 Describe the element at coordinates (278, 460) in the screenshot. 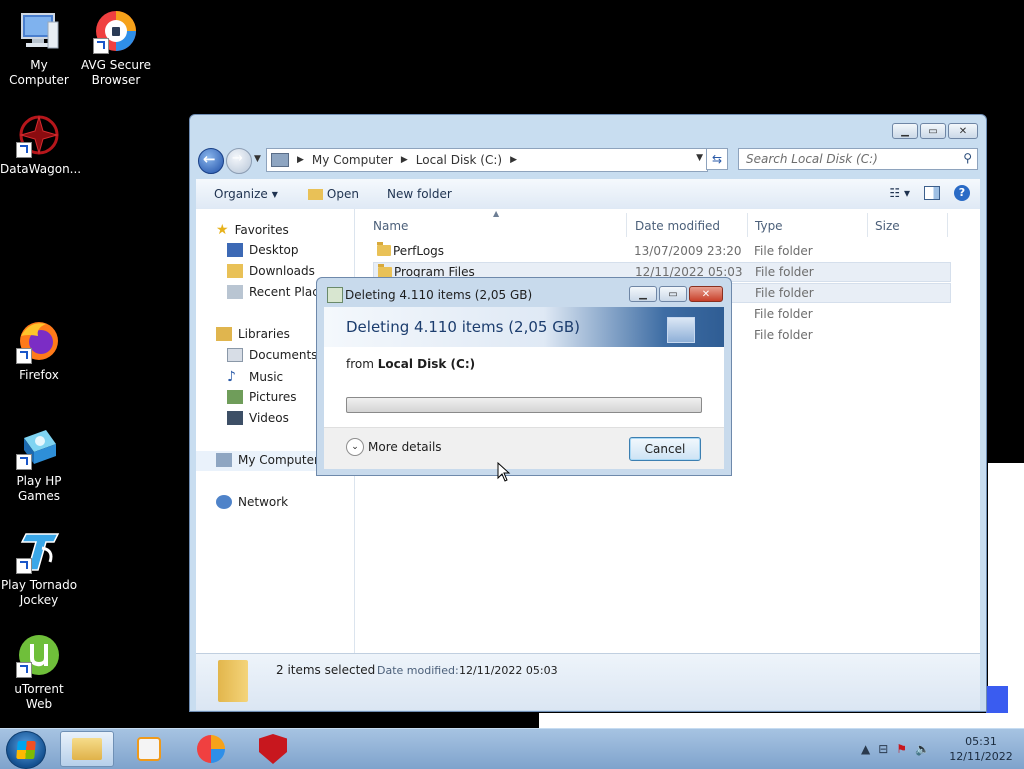

I see `nav-my-computer-label: My Computer` at that location.